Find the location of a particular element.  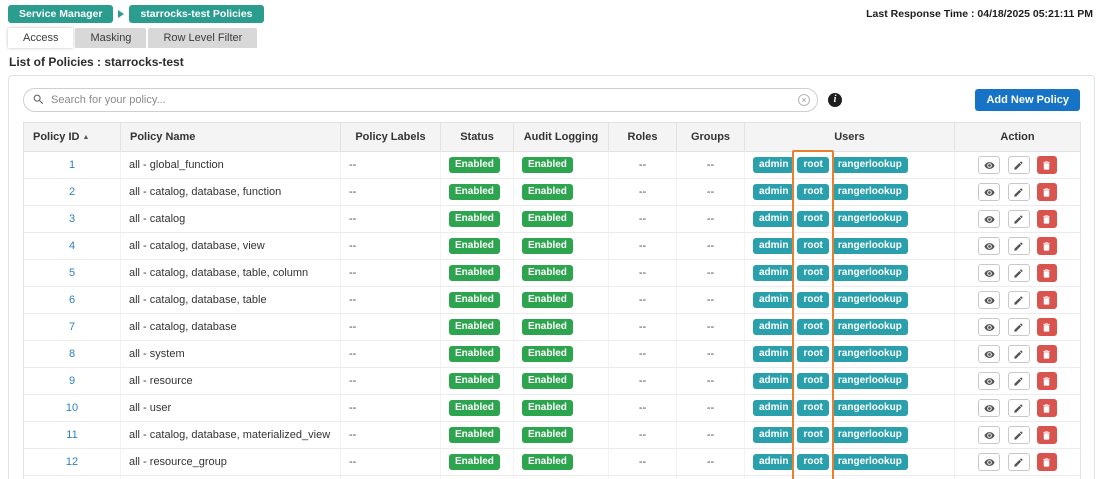

policy-id-link: 1 is located at coordinates (72, 165).